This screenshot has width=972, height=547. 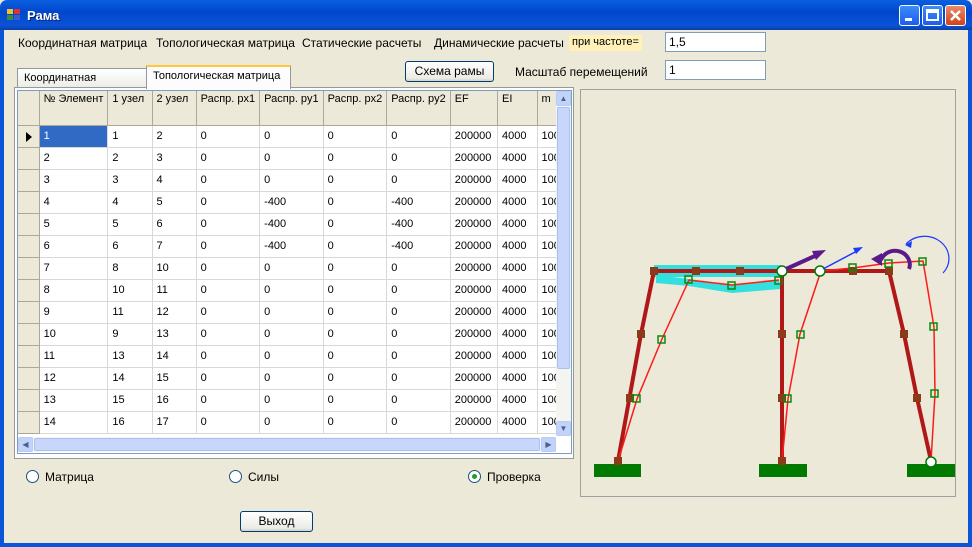 What do you see at coordinates (74, 224) in the screenshot?
I see `grid-cell: 5` at bounding box center [74, 224].